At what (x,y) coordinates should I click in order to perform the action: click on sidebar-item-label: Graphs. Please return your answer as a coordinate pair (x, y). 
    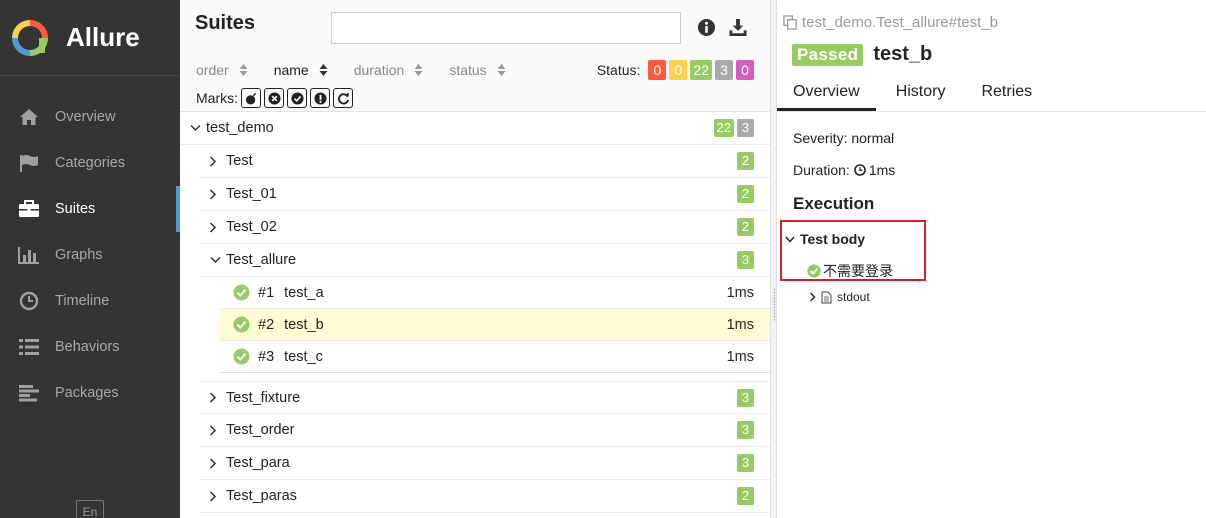
    Looking at the image, I should click on (79, 255).